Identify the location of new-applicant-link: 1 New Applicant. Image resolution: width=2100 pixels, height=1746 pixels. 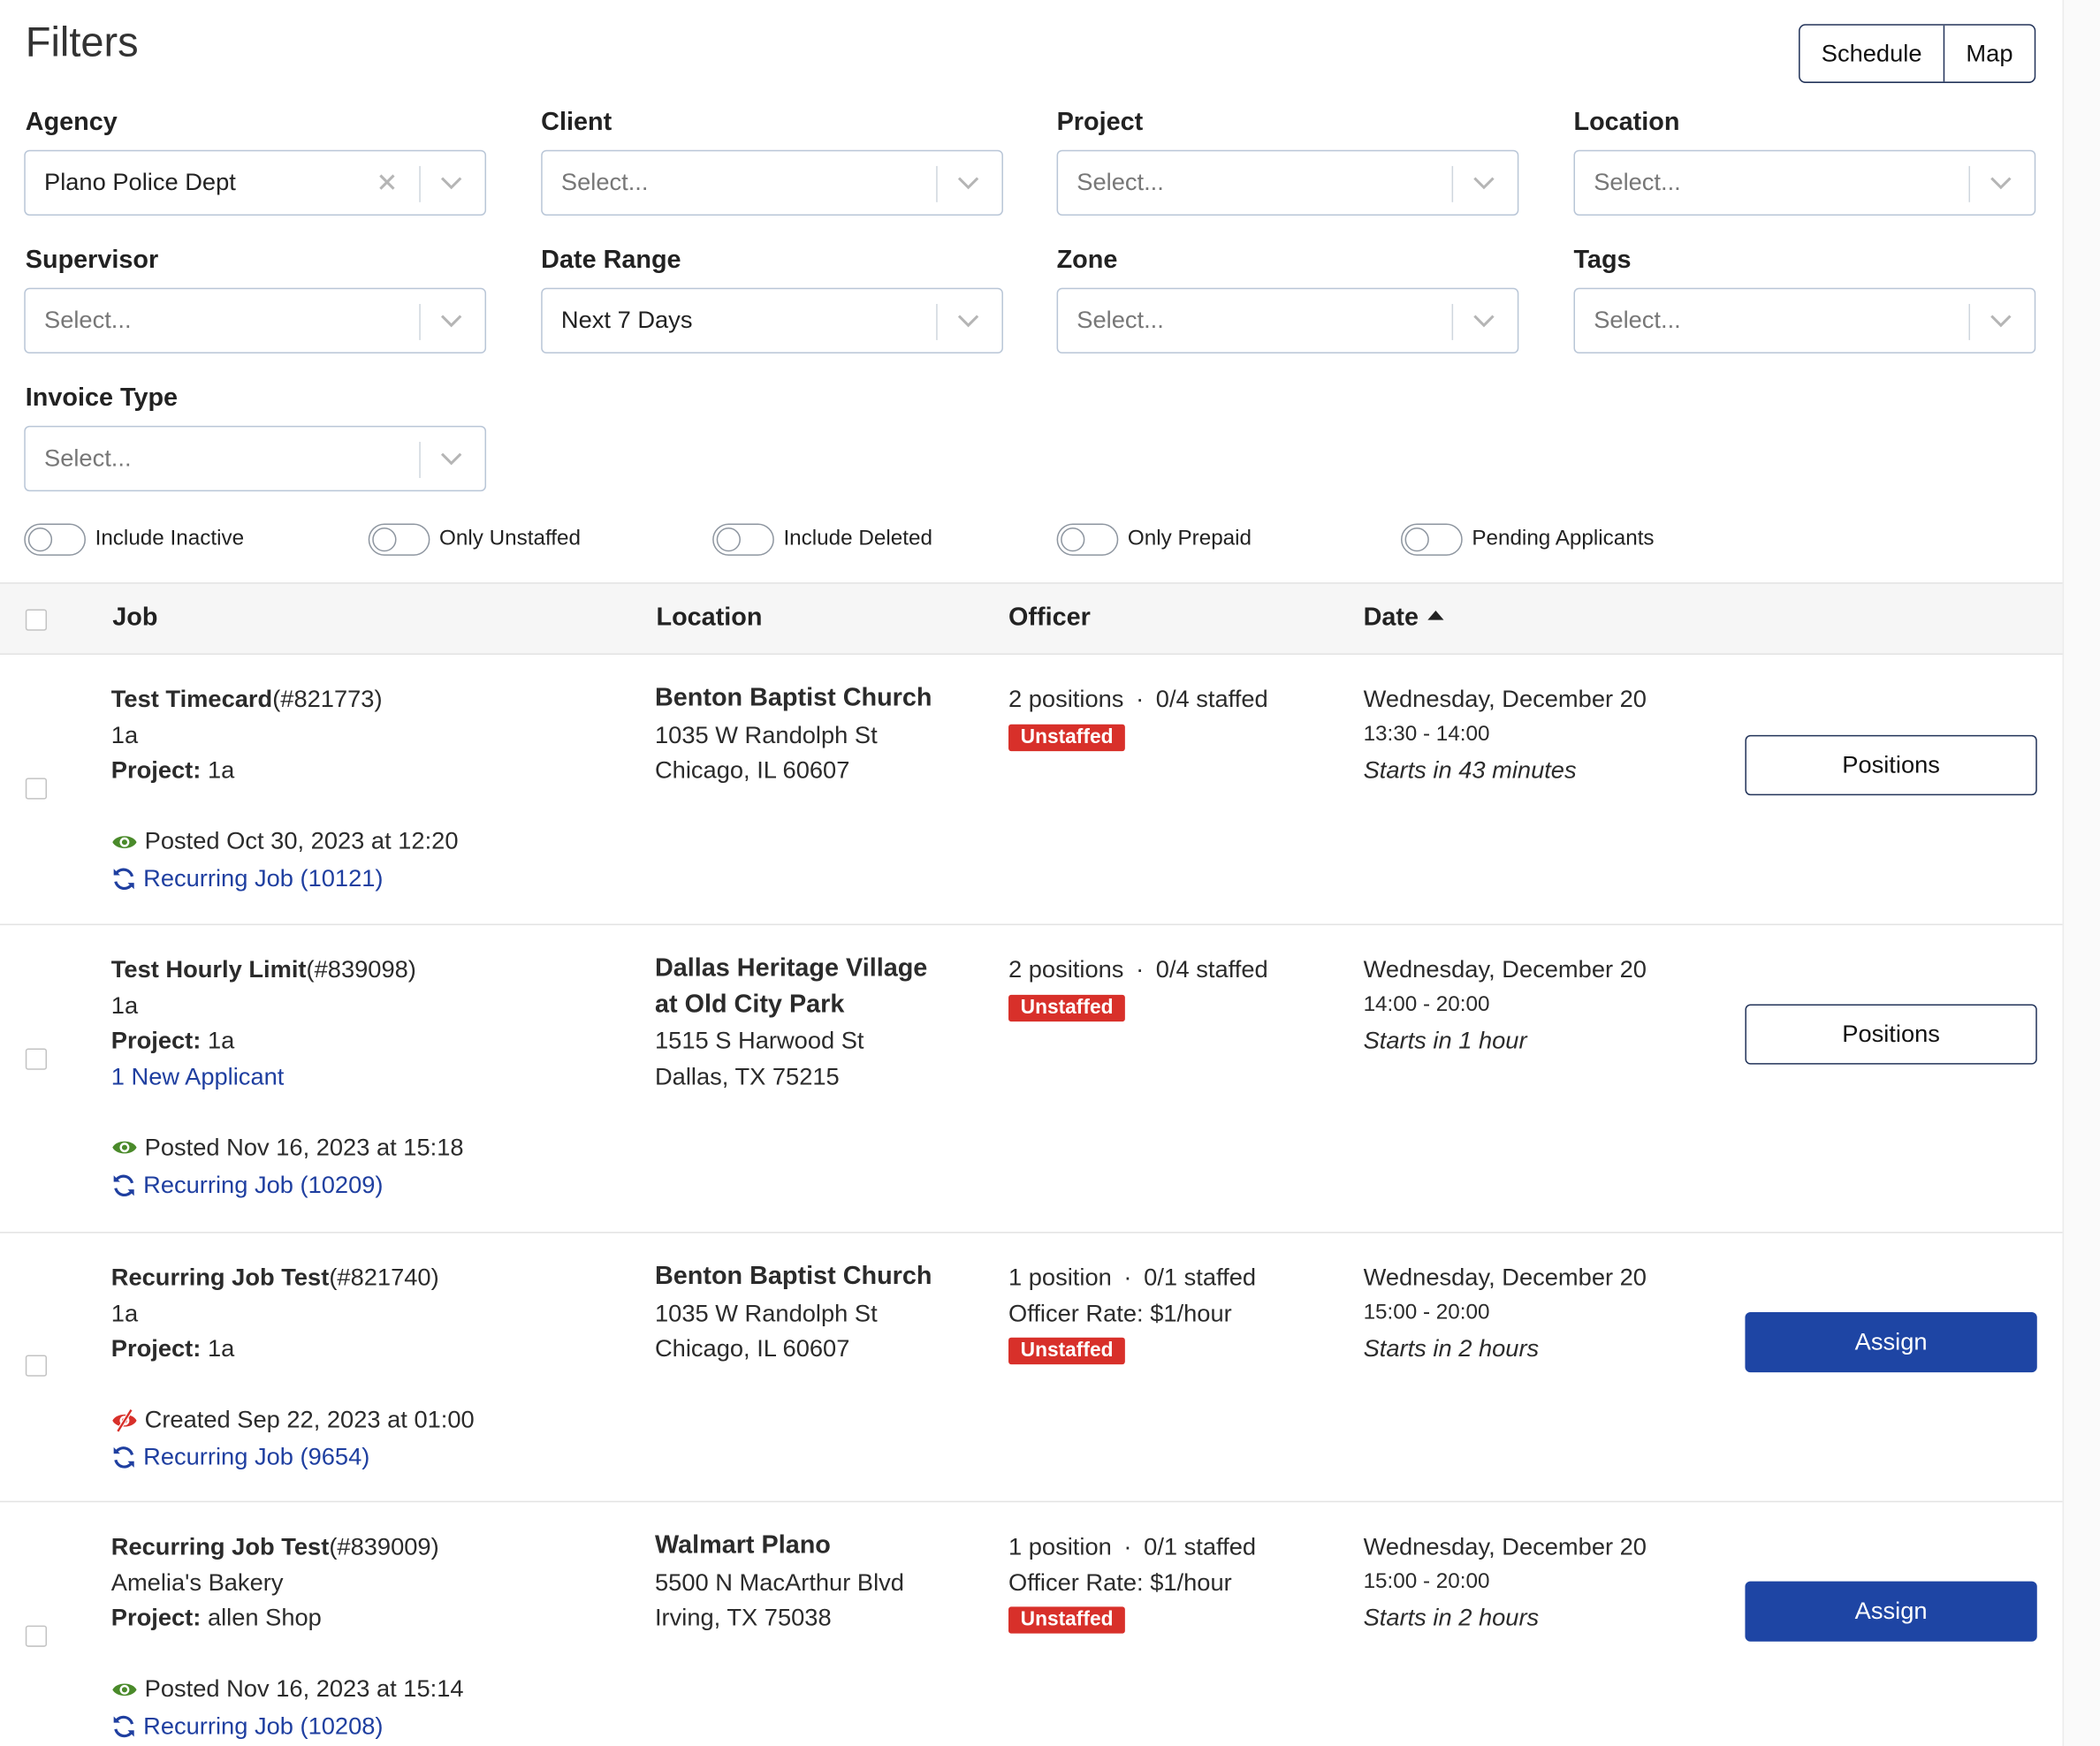
(372, 1076).